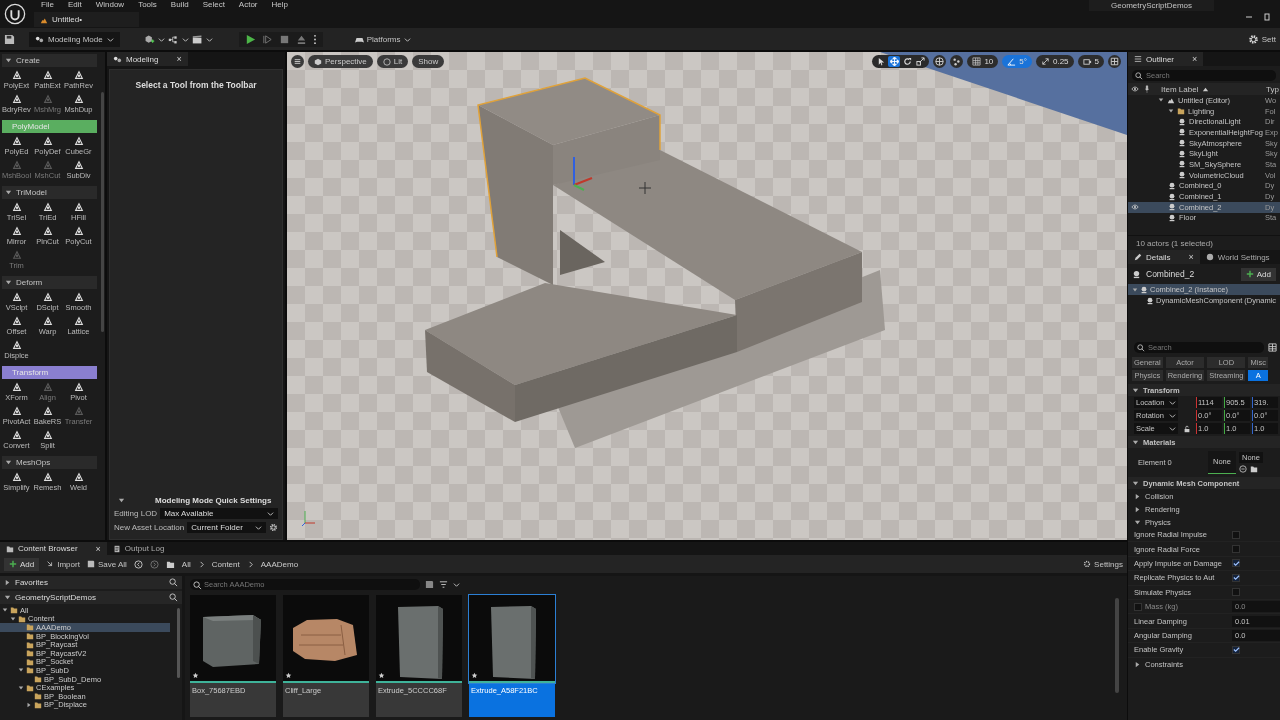  What do you see at coordinates (940, 61) in the screenshot?
I see `globe-icon` at bounding box center [940, 61].